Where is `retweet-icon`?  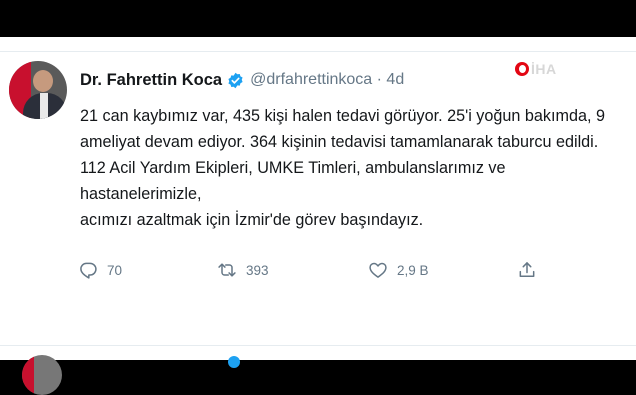 retweet-icon is located at coordinates (227, 270).